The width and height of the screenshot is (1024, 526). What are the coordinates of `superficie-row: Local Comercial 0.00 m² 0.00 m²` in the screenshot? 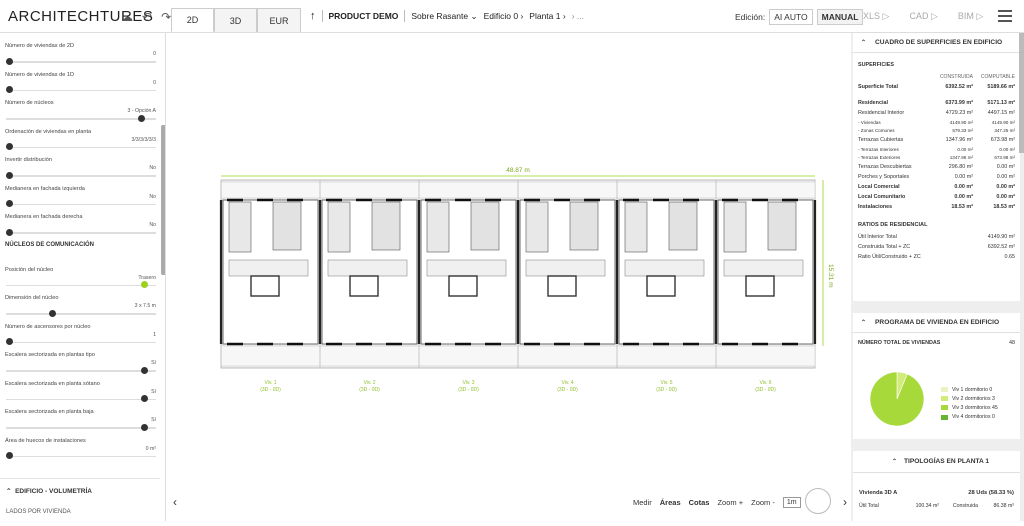 It's located at (936, 187).